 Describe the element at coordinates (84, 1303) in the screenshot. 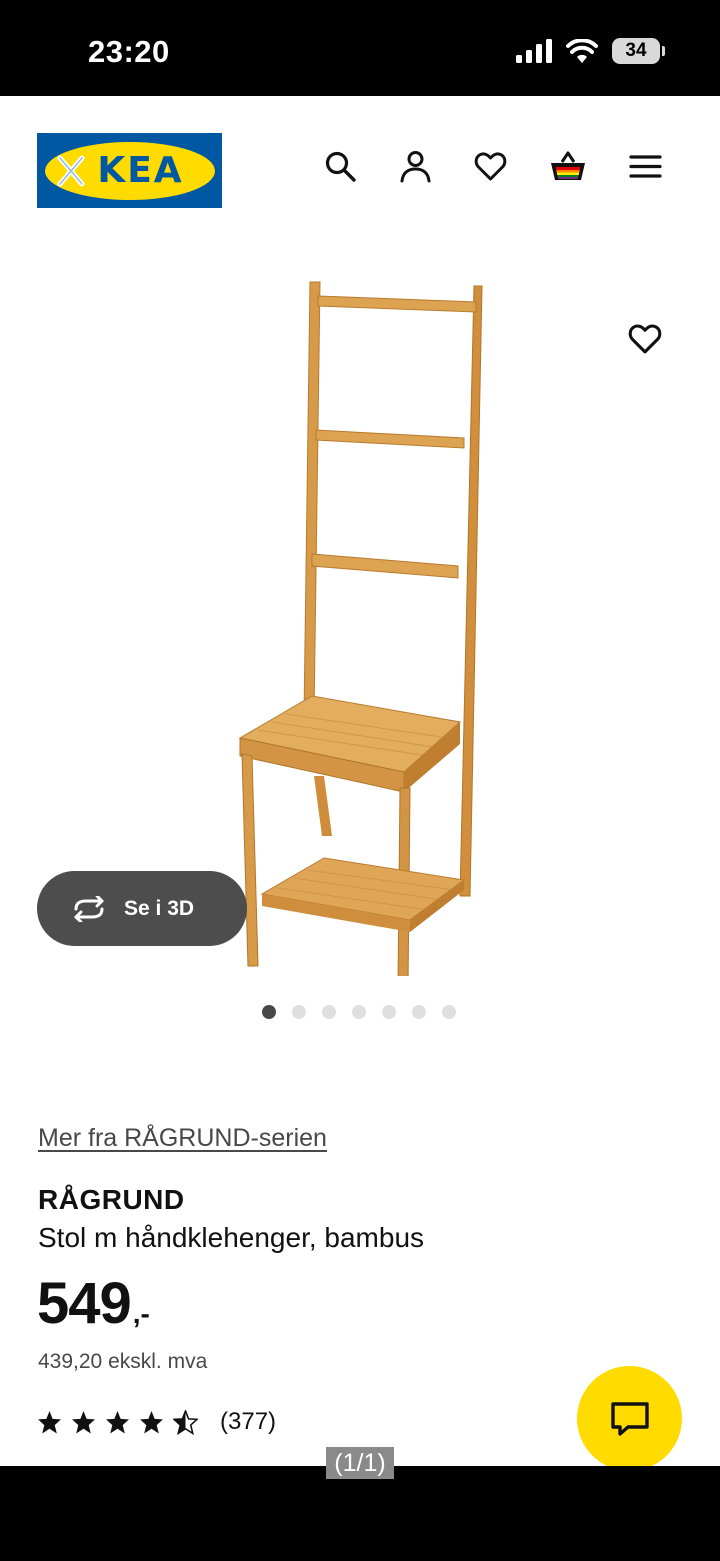

I see `price-main: 549` at that location.